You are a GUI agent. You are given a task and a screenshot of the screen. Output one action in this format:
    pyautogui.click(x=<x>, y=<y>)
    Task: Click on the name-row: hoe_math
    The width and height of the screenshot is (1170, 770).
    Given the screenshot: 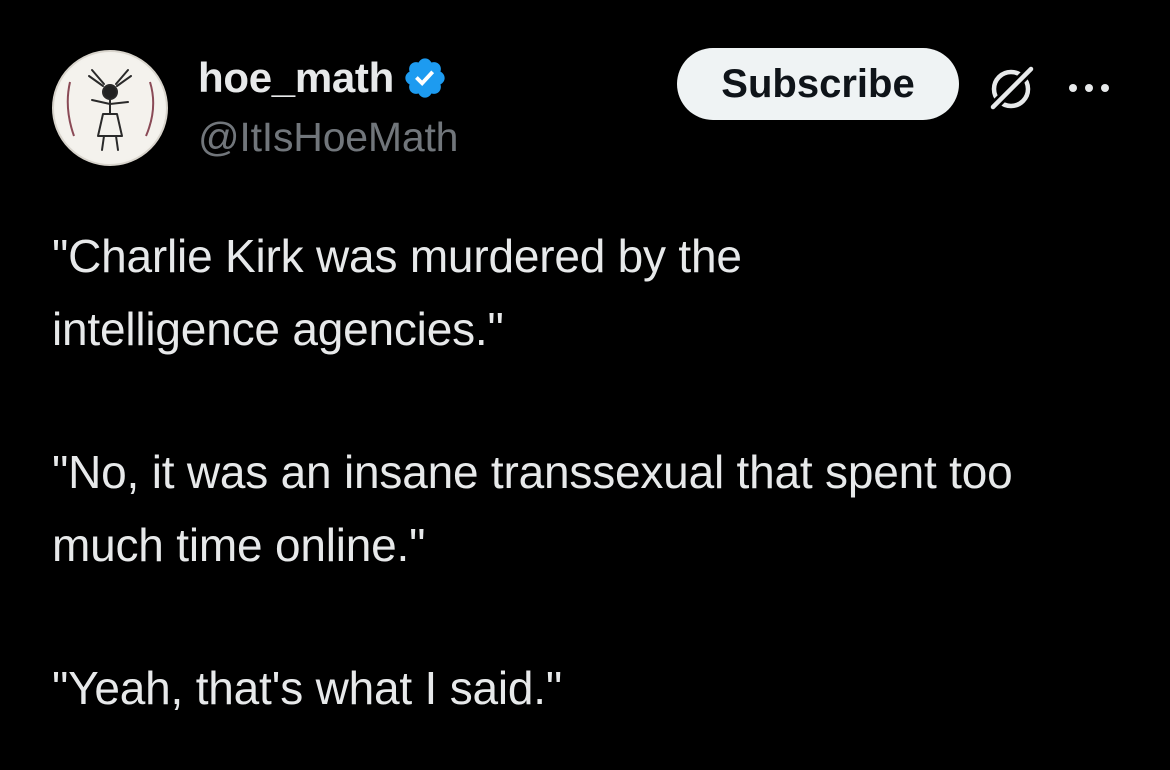 What is the action you would take?
    pyautogui.click(x=328, y=78)
    